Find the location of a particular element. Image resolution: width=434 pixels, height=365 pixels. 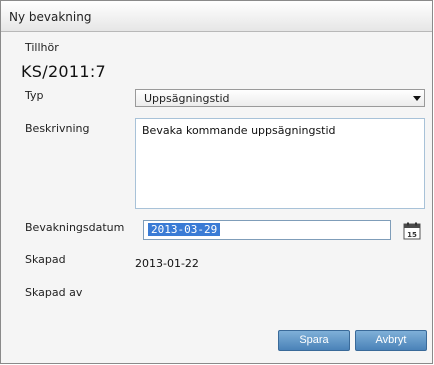

description-value: Bevaka kommande uppsägningstid is located at coordinates (239, 130).